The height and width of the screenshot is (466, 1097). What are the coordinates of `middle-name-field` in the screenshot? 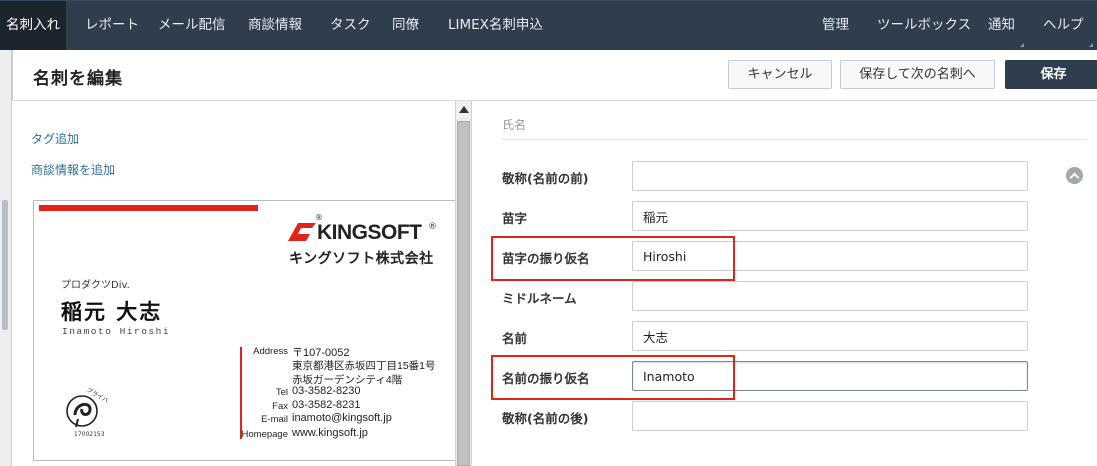 It's located at (830, 296).